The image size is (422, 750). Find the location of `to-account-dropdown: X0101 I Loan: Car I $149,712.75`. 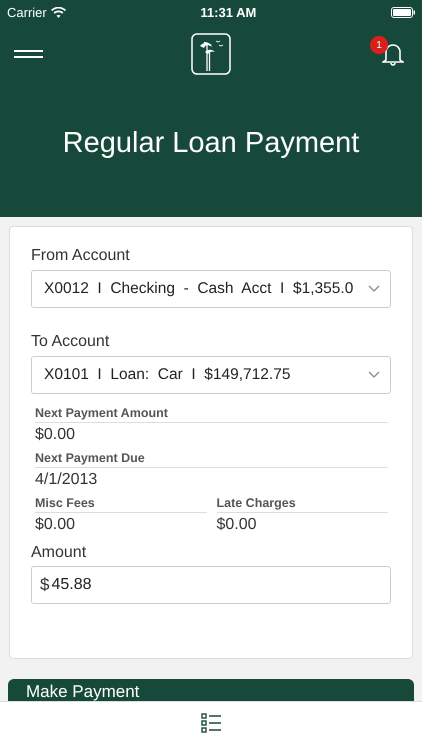

to-account-dropdown: X0101 I Loan: Car I $149,712.75 is located at coordinates (211, 375).